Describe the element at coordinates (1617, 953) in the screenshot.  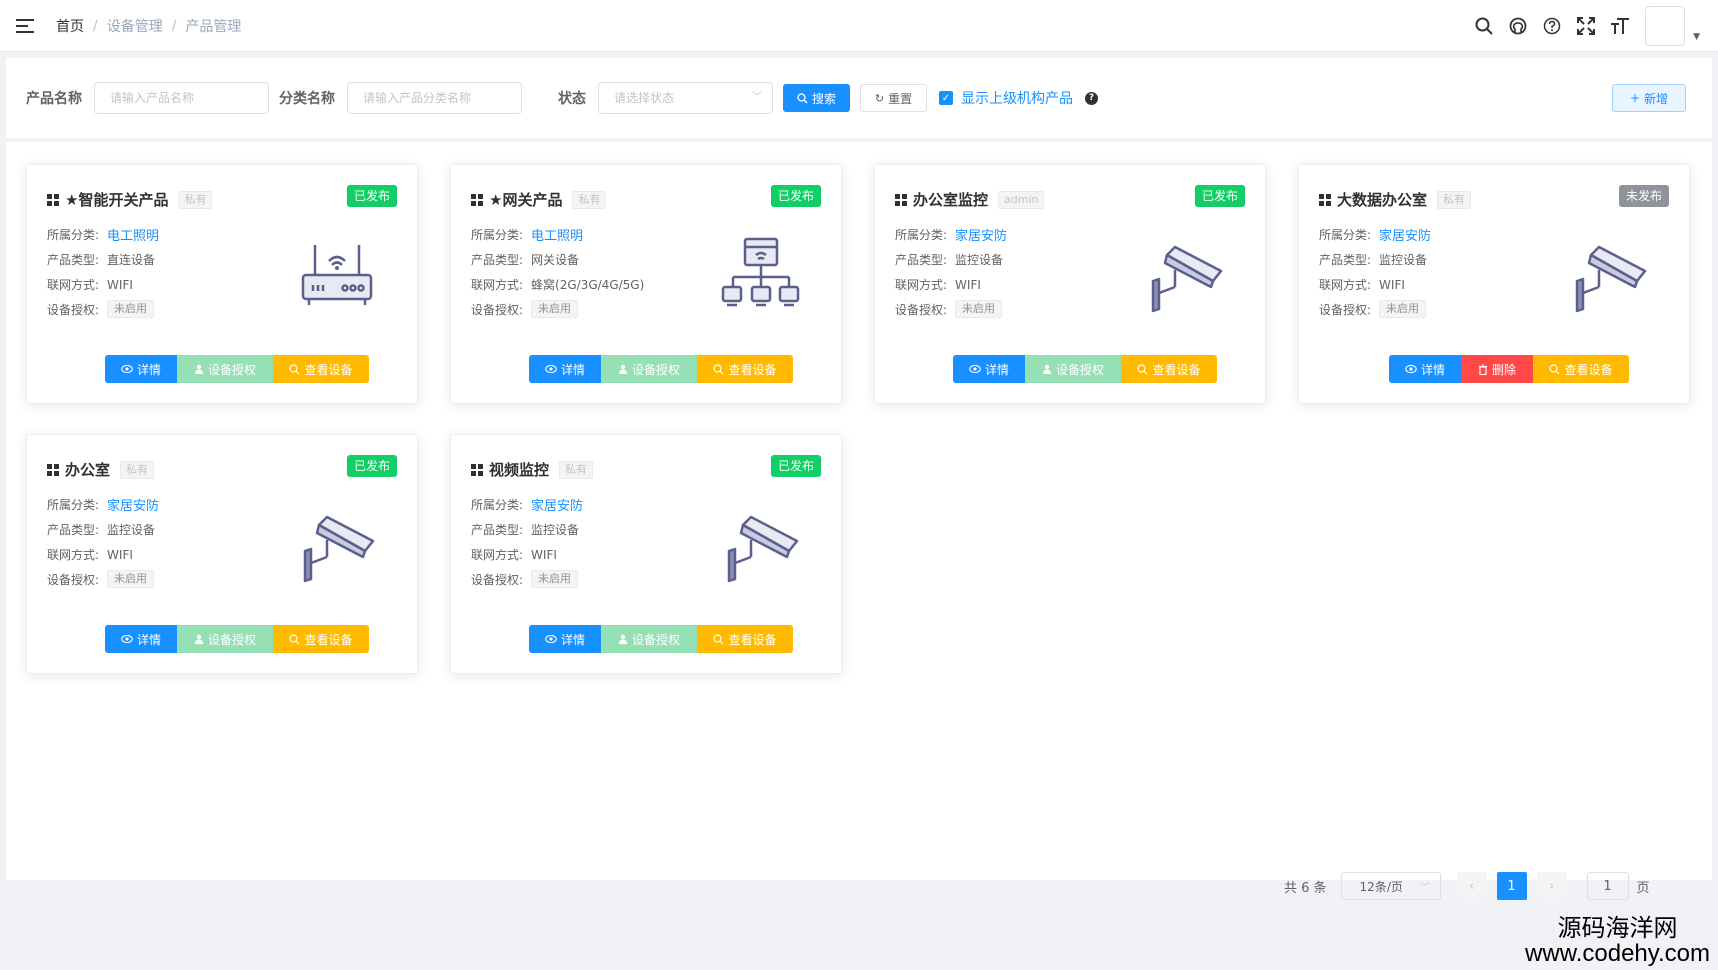
I see `watermark-line2: www.codehy.com` at that location.